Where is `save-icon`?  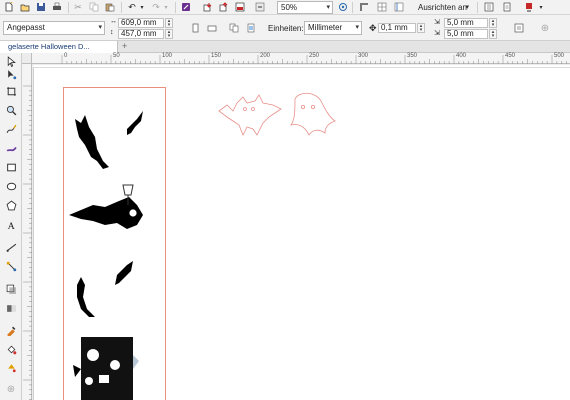
save-icon is located at coordinates (41, 7).